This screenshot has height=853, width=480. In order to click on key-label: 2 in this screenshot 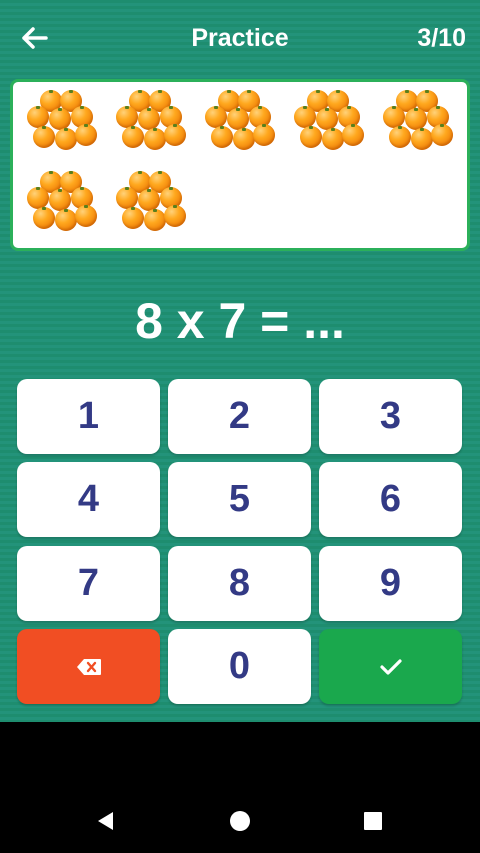, I will do `click(239, 416)`.